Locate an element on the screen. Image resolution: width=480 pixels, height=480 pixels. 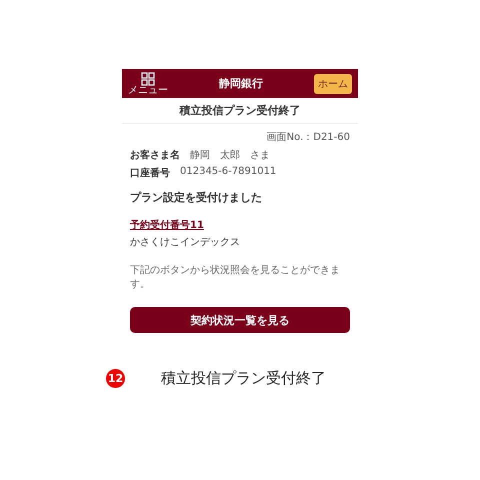
home-button: ホーム is located at coordinates (333, 84).